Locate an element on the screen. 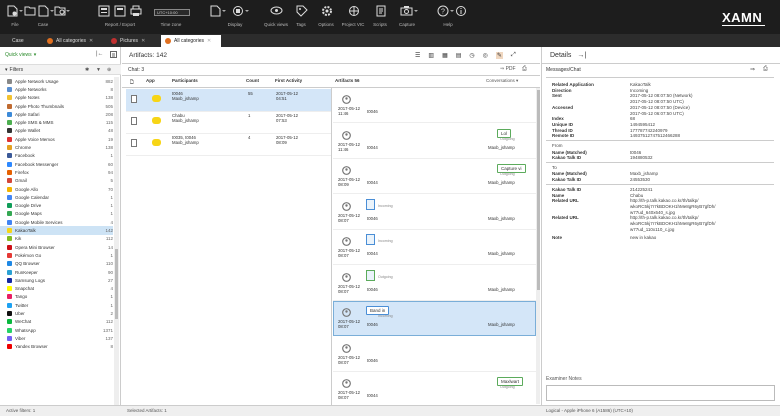 The width and height of the screenshot is (780, 416). open-folder-icon is located at coordinates (29, 10).